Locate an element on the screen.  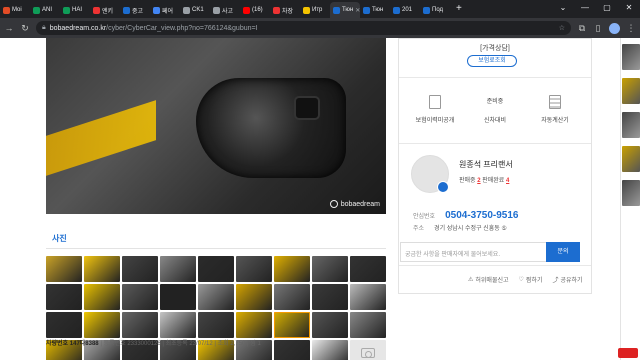
browser-tab: 사고 is located at coordinates (225, 10).